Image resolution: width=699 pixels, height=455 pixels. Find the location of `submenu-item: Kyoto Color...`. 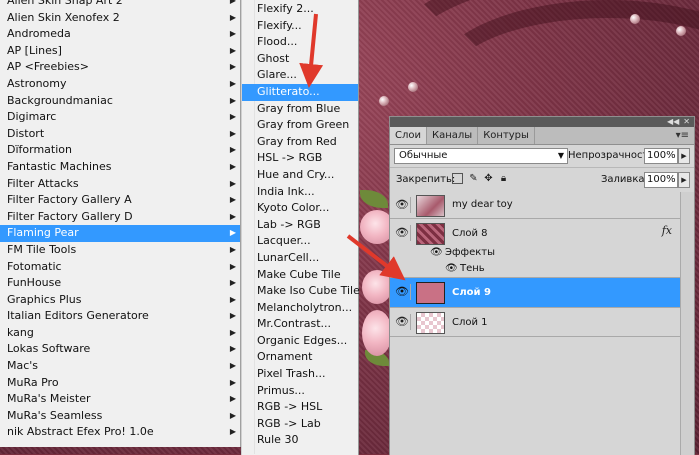

submenu-item: Kyoto Color... is located at coordinates (300, 208).